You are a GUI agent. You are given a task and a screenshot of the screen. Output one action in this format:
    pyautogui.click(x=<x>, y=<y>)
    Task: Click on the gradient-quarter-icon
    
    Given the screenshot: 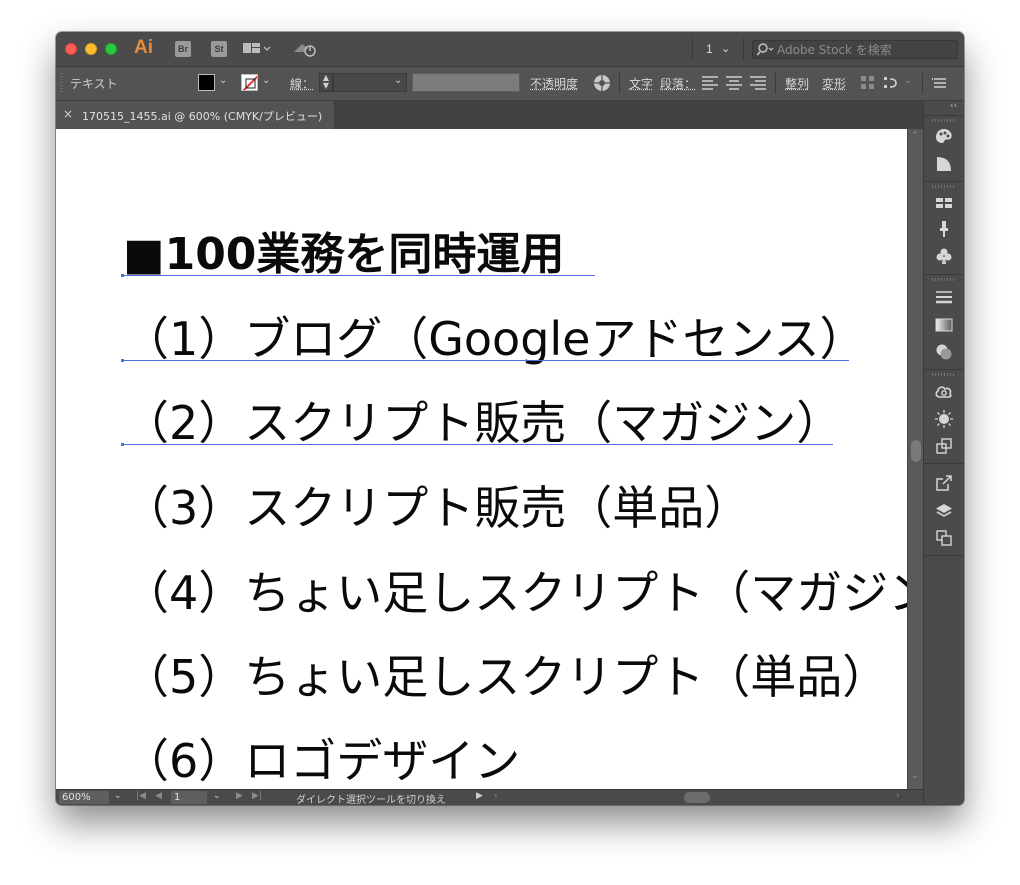 What is the action you would take?
    pyautogui.click(x=944, y=164)
    